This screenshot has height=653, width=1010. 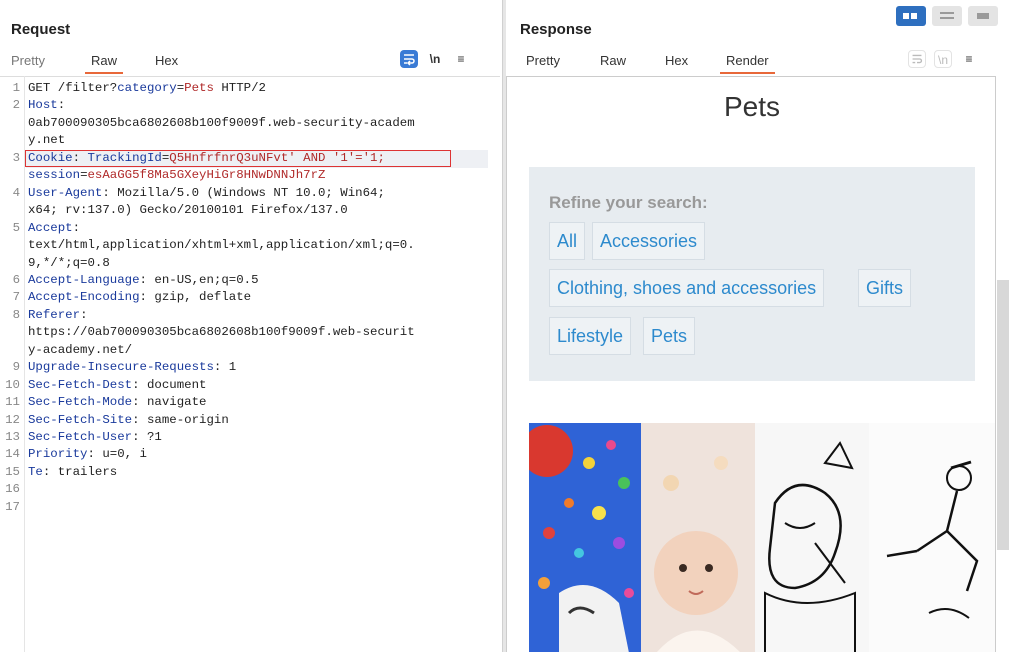 What do you see at coordinates (117, 402) in the screenshot?
I see `line-text: Sec-Fetch-Mode: navigate` at bounding box center [117, 402].